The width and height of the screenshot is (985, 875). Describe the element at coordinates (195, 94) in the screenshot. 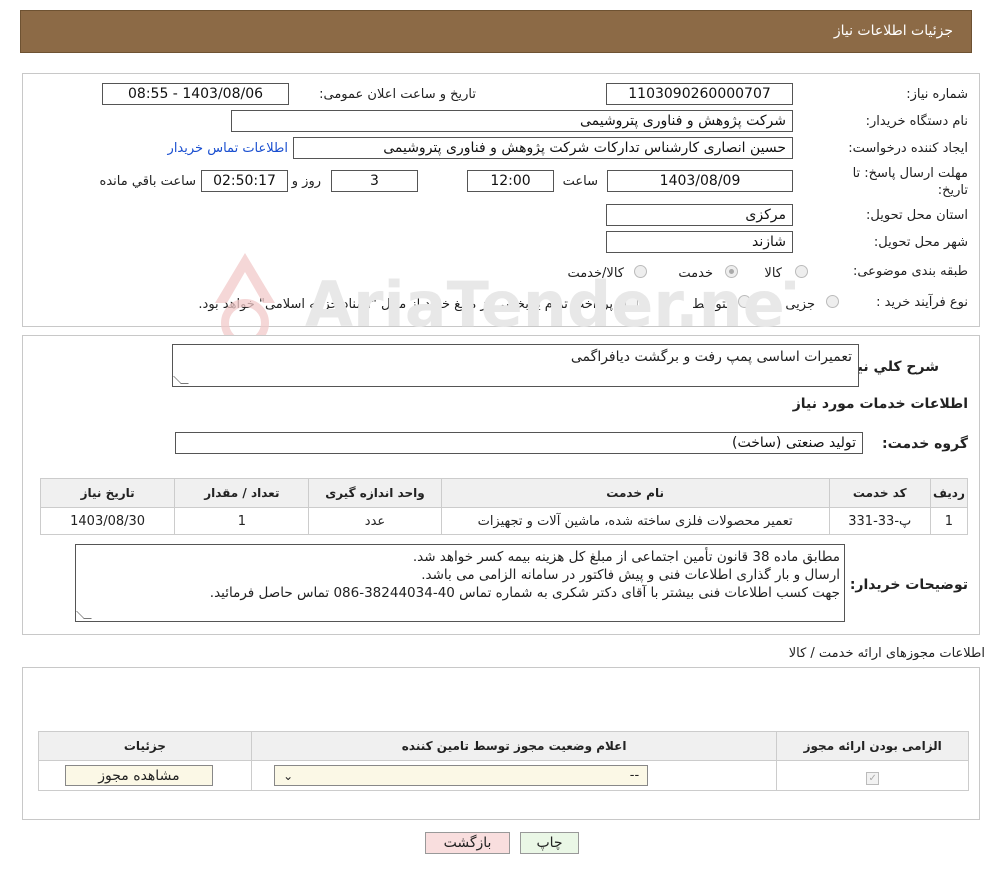

I see `announce-datetime-field: 1403/08/06 - 08:55` at that location.